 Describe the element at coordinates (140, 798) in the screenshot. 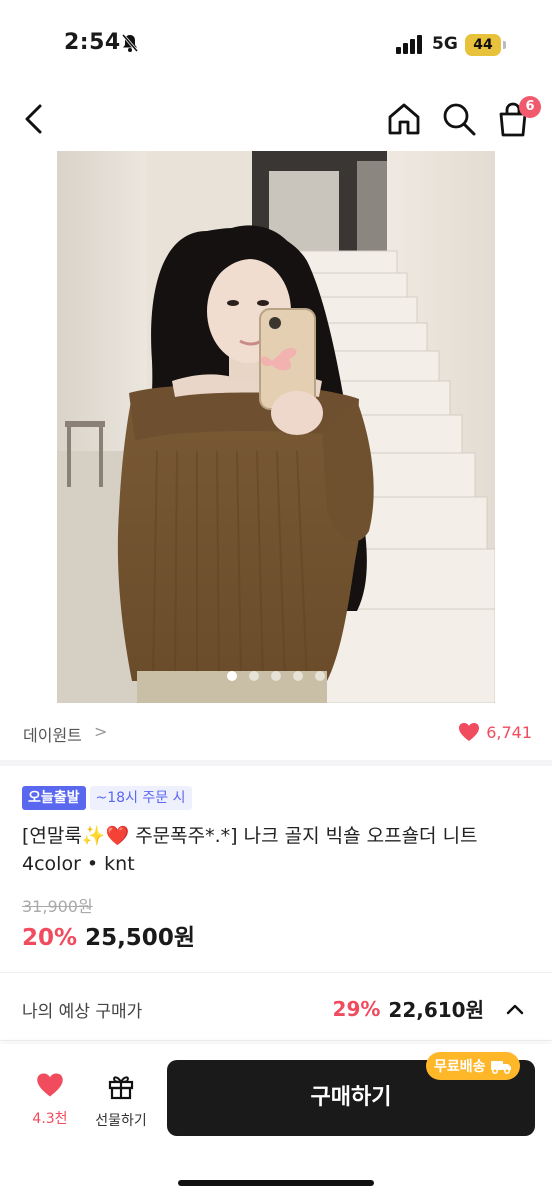

I see `order-deadline-tag: ~18시 주문 시` at that location.